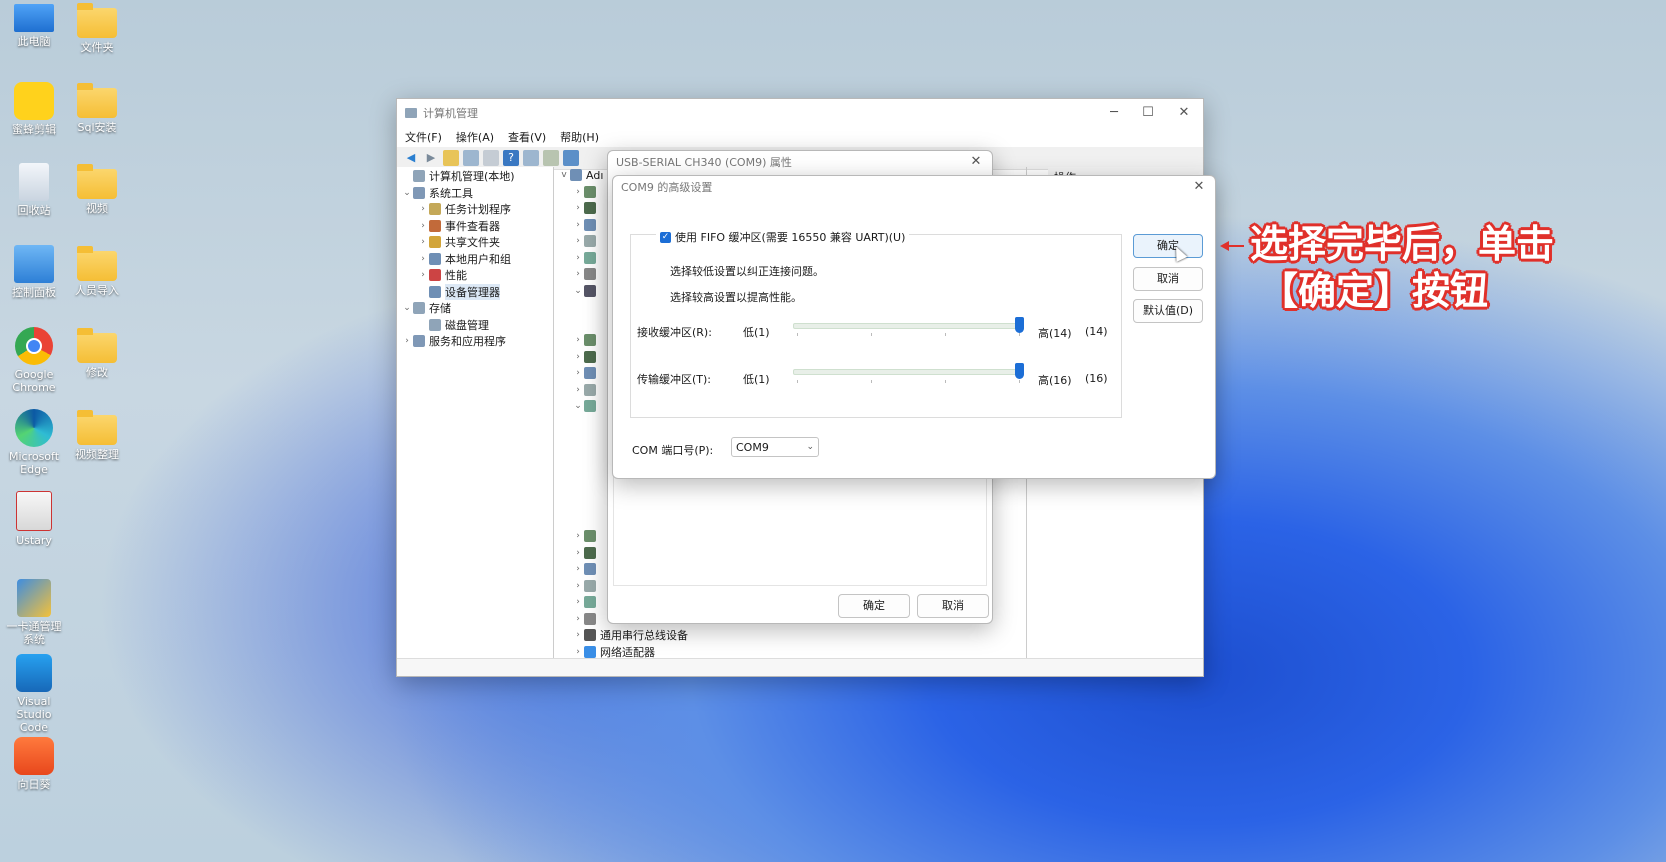 This screenshot has height=862, width=1666. What do you see at coordinates (907, 372) in the screenshot?
I see `tx-slider` at bounding box center [907, 372].